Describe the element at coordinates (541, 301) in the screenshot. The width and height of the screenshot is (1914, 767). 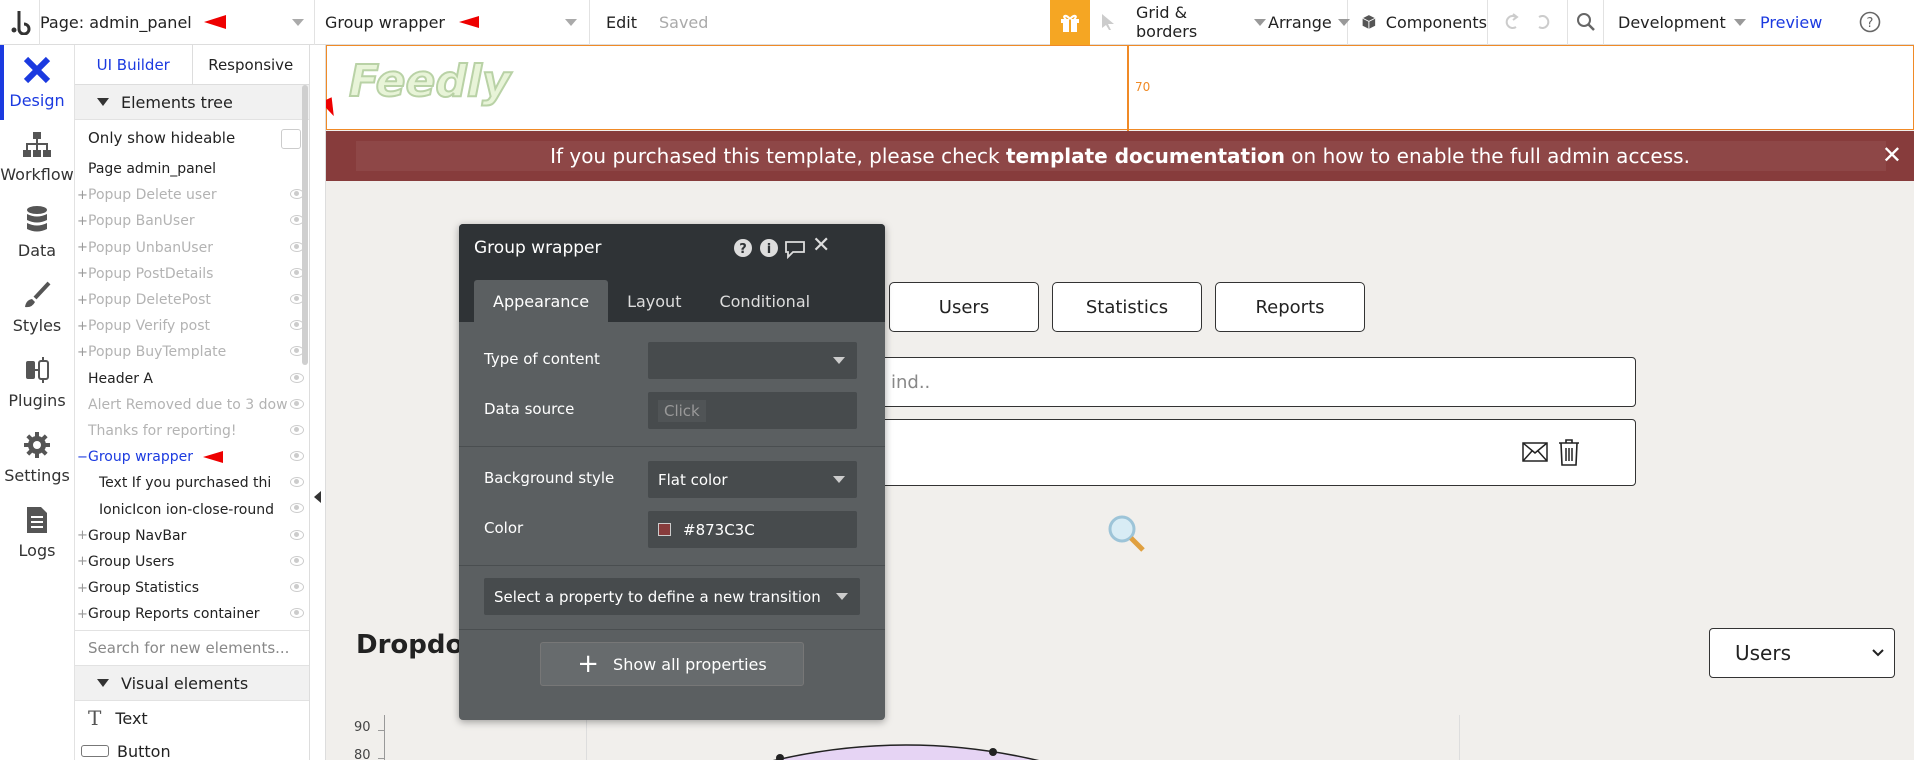
I see `tab-appearance: Appearance` at that location.